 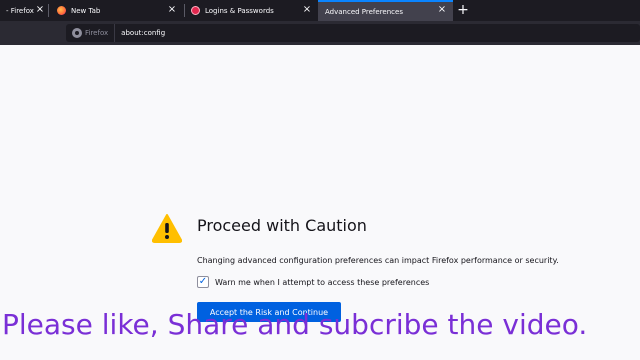 I want to click on tab-advanced-preferences: Advanced Preferences ×, so click(x=385, y=10).